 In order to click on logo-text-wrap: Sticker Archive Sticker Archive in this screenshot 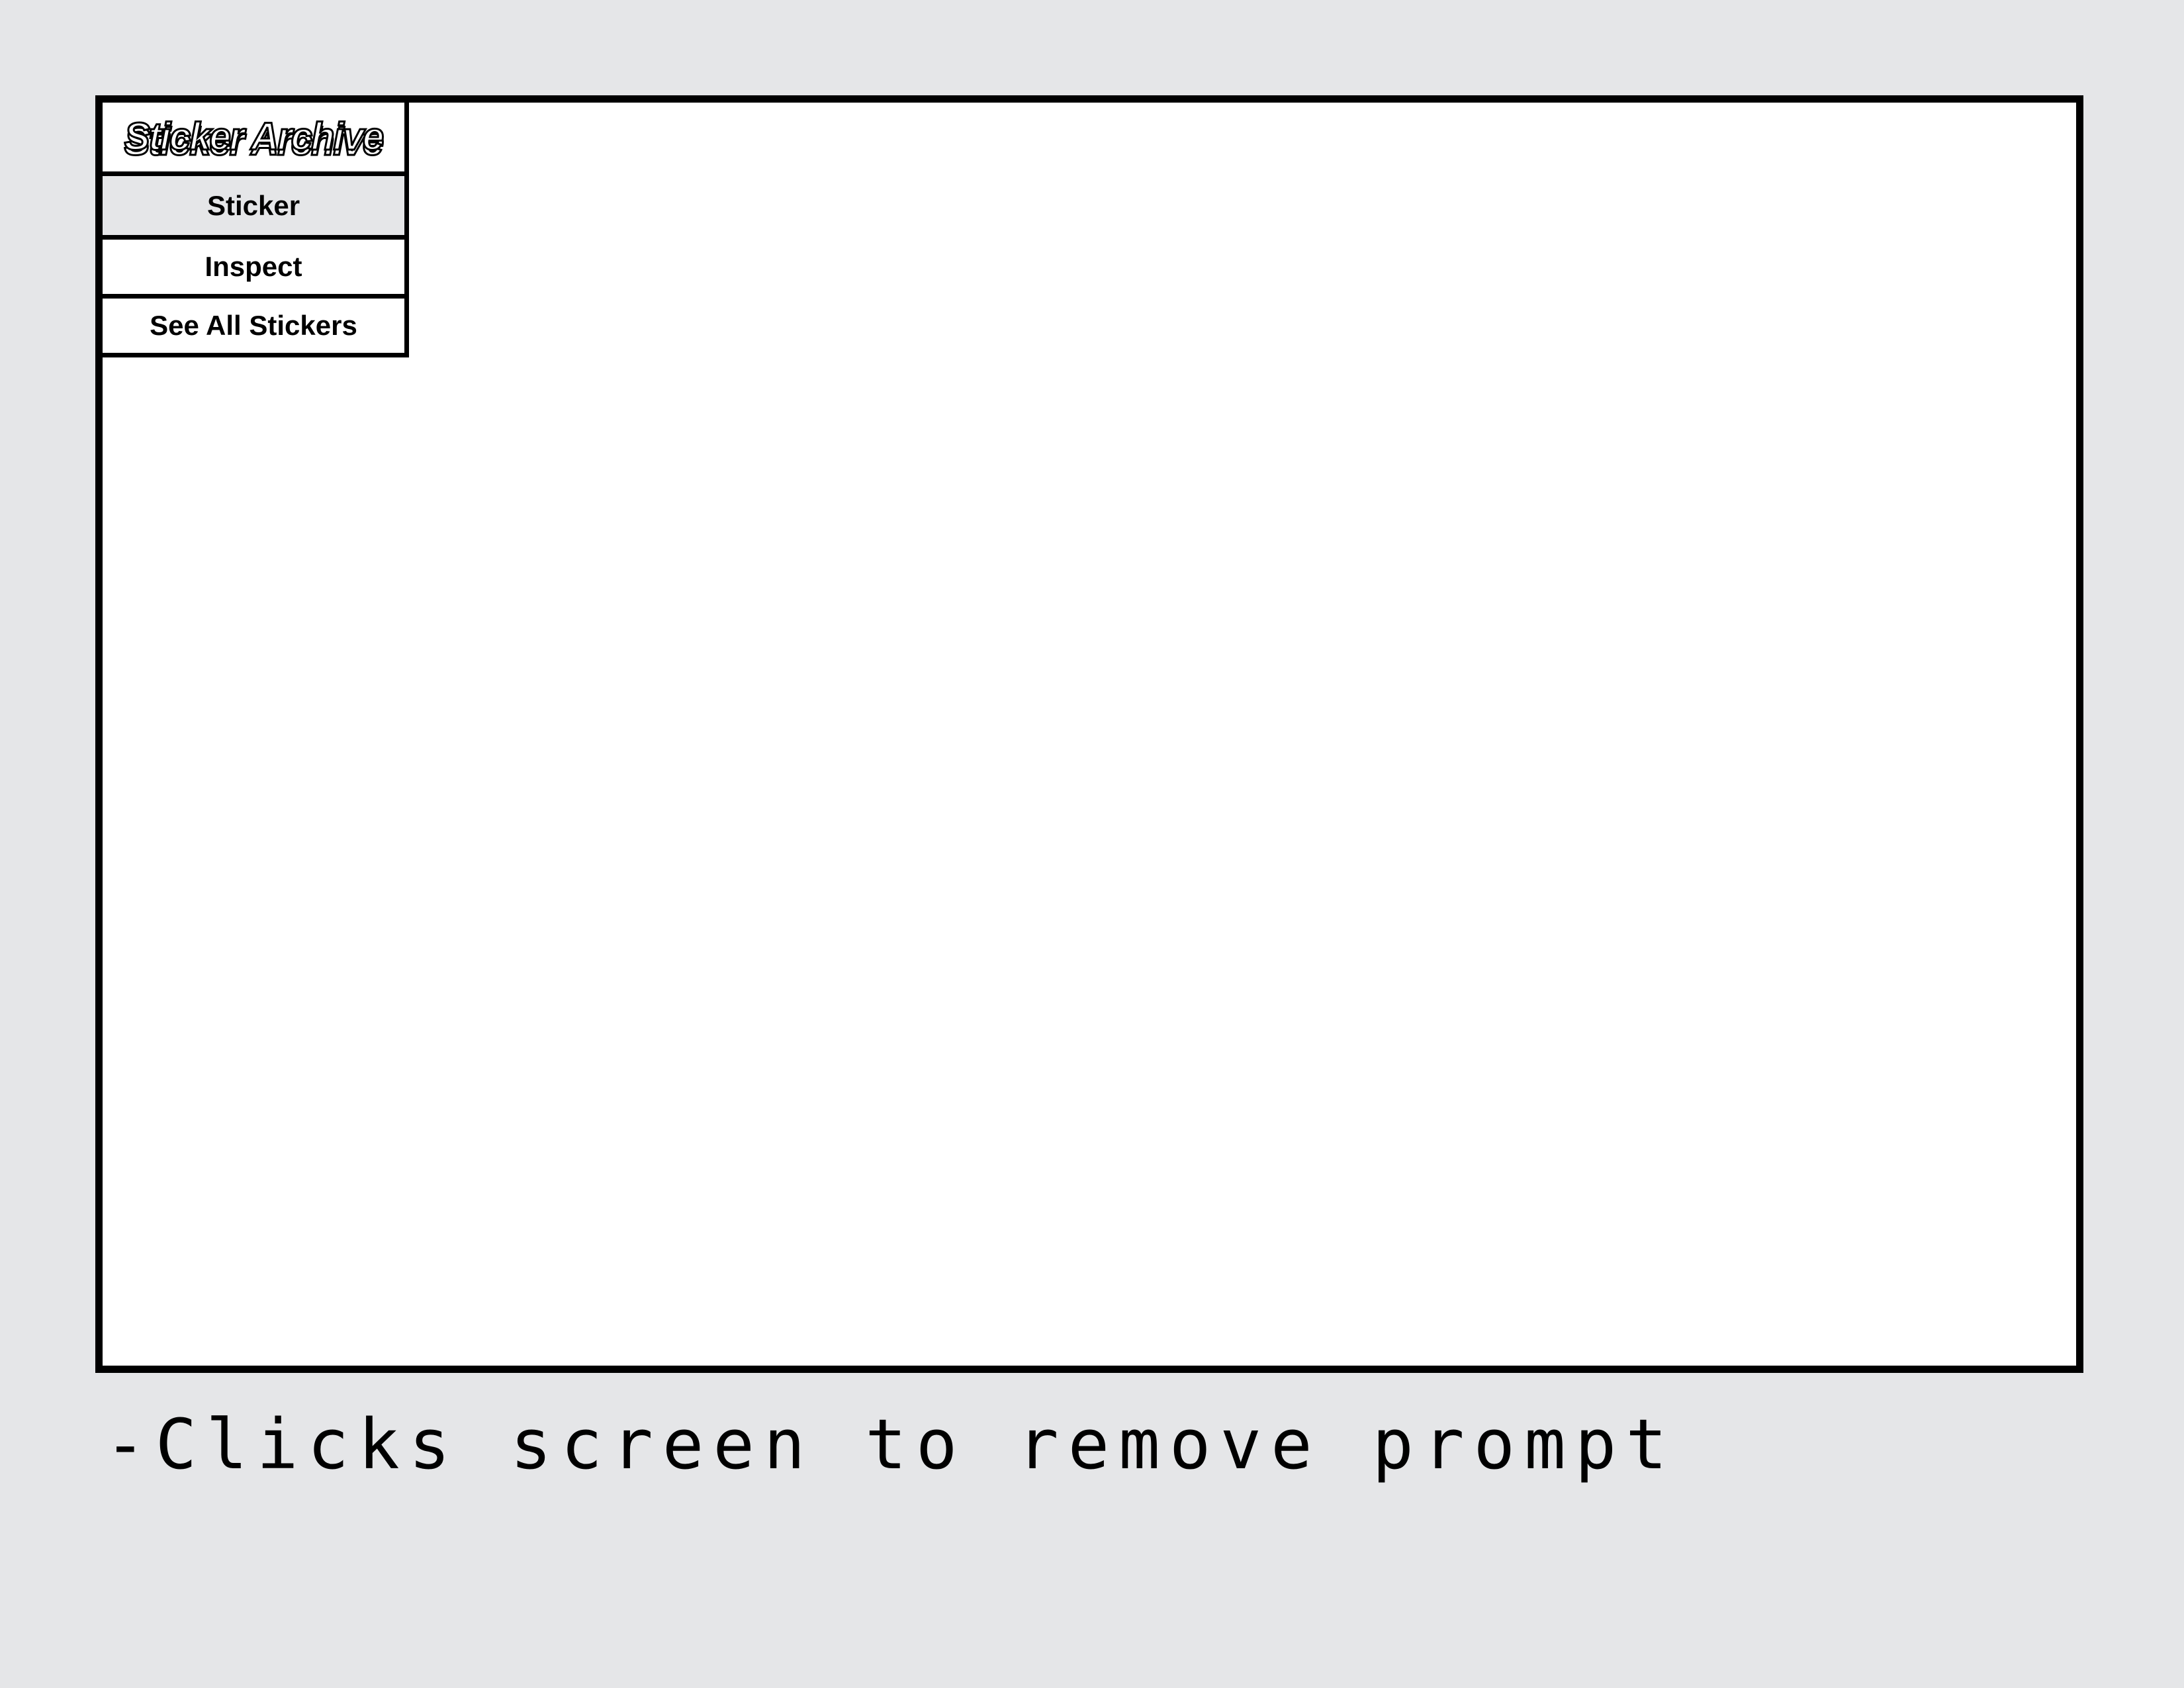, I will do `click(254, 138)`.